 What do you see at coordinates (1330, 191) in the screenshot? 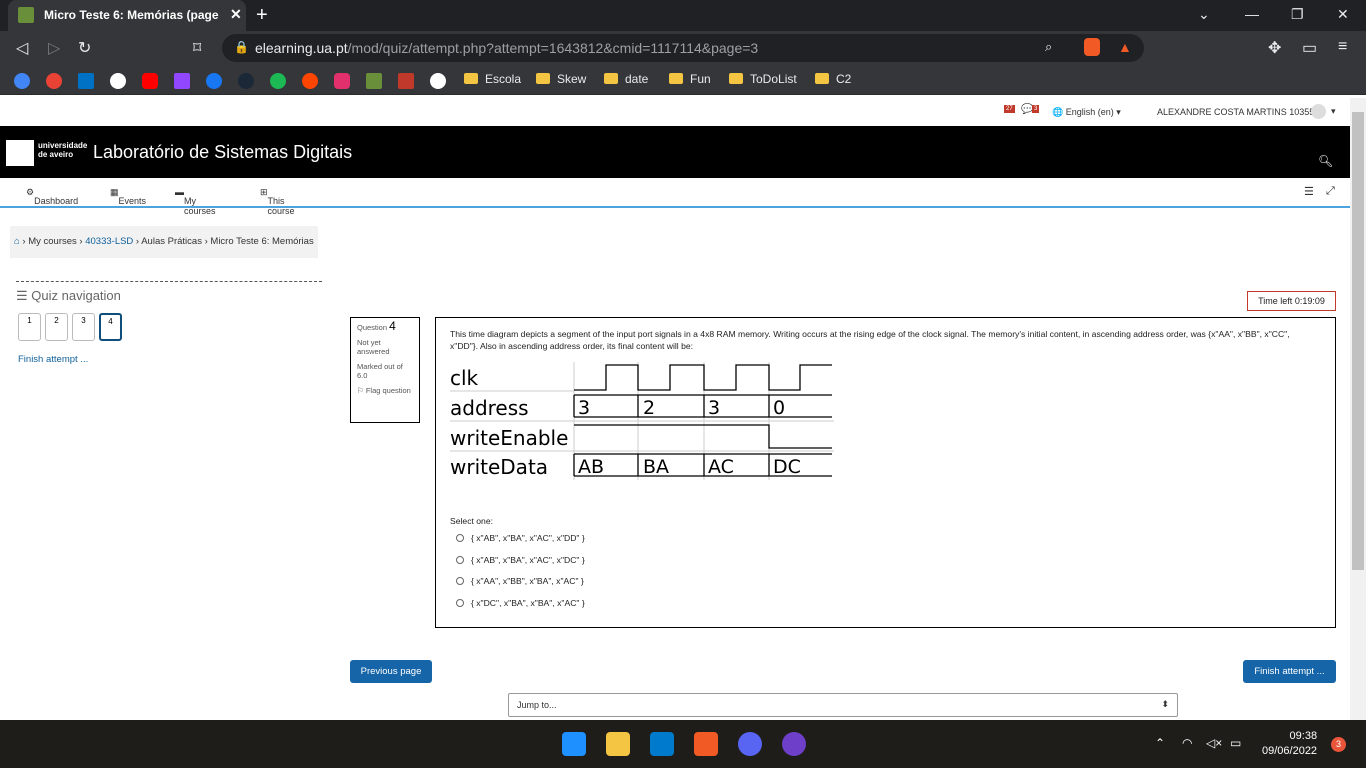
I see `fullscreen-icon: ⤢` at bounding box center [1330, 191].